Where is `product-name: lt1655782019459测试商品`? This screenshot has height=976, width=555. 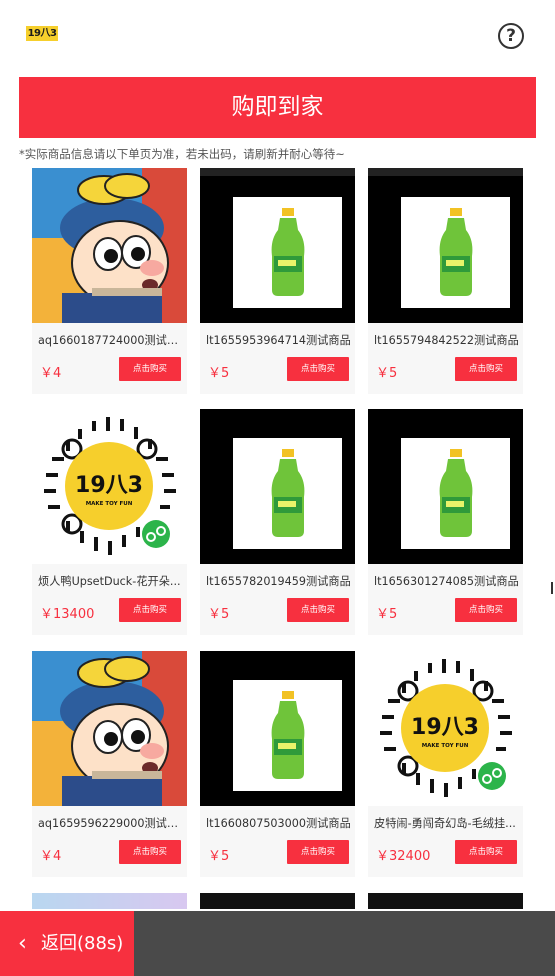
product-name: lt1655782019459测试商品 is located at coordinates (278, 581).